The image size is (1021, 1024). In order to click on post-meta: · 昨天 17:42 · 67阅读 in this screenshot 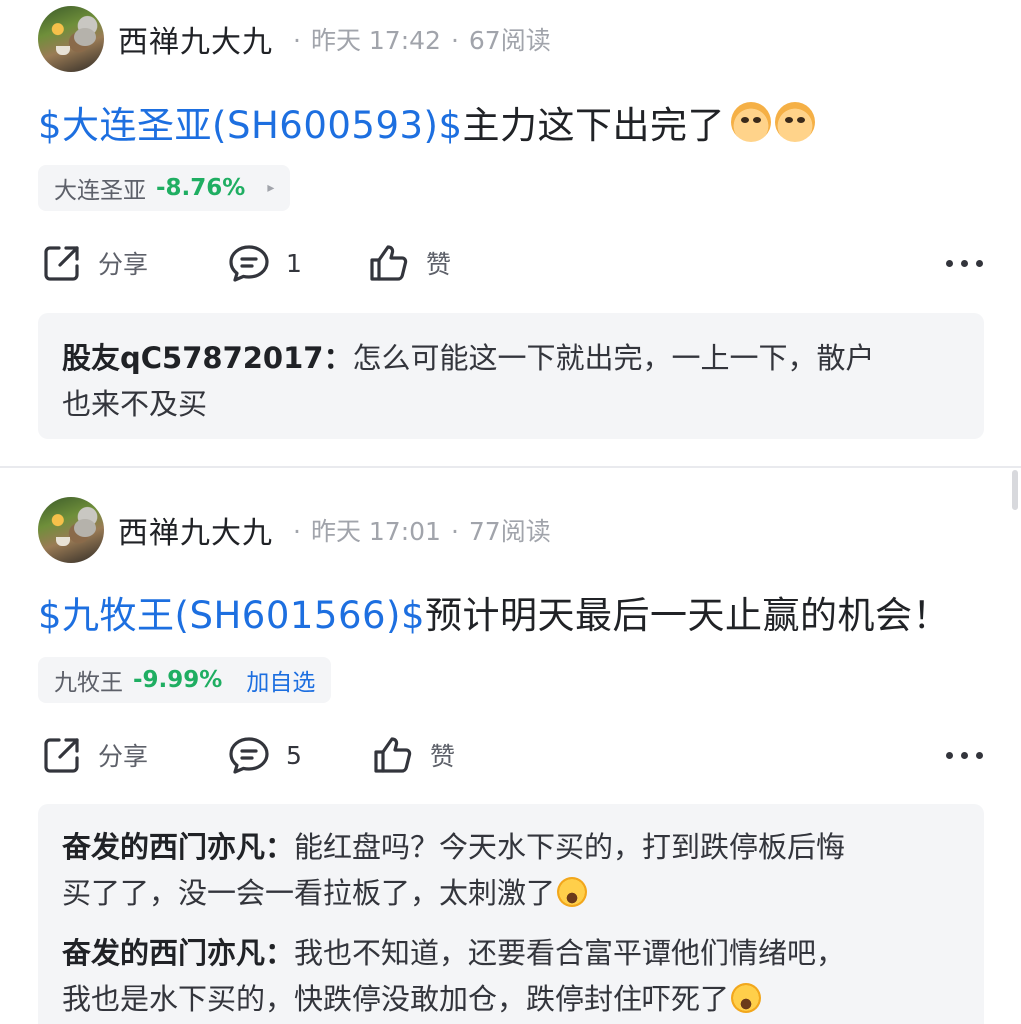, I will do `click(422, 40)`.